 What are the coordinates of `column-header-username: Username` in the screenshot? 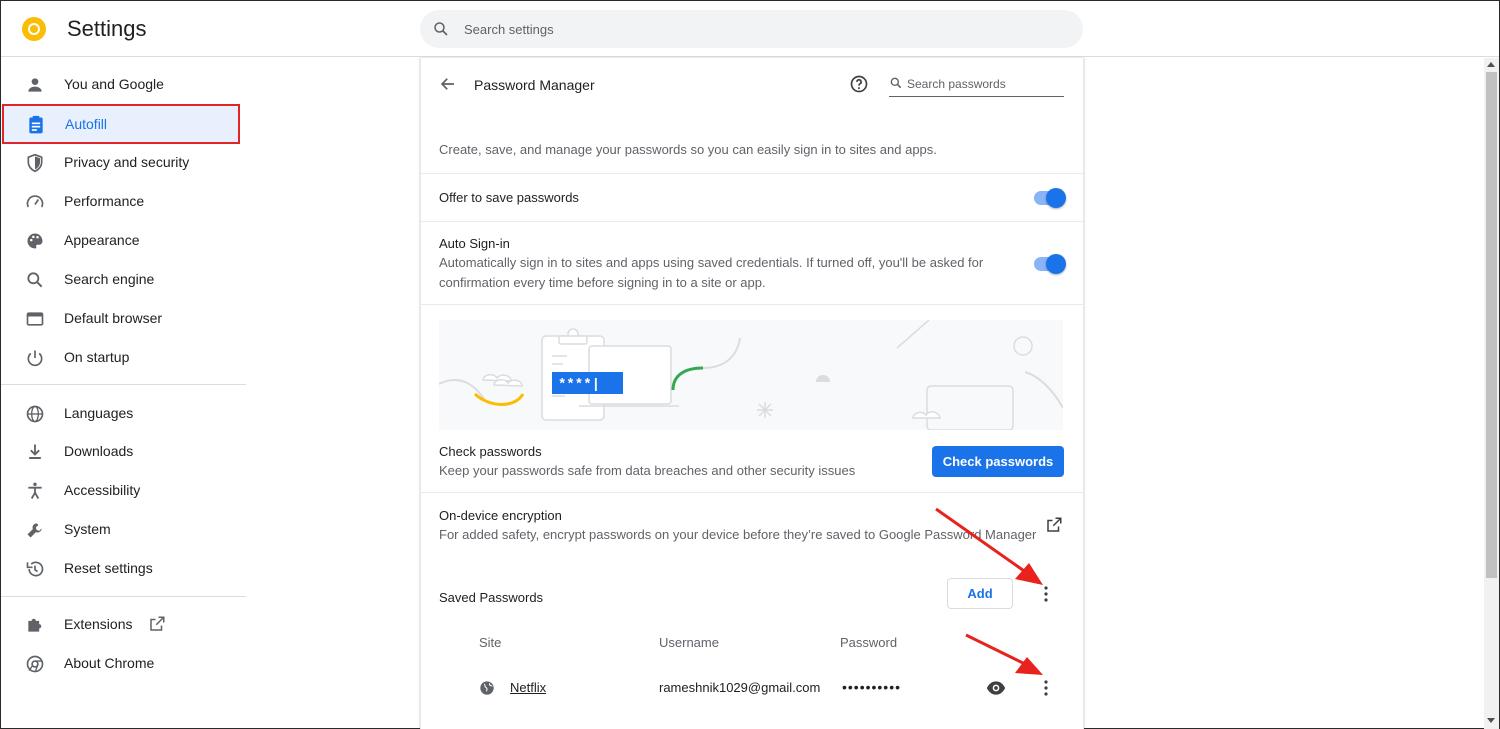 It's located at (689, 642).